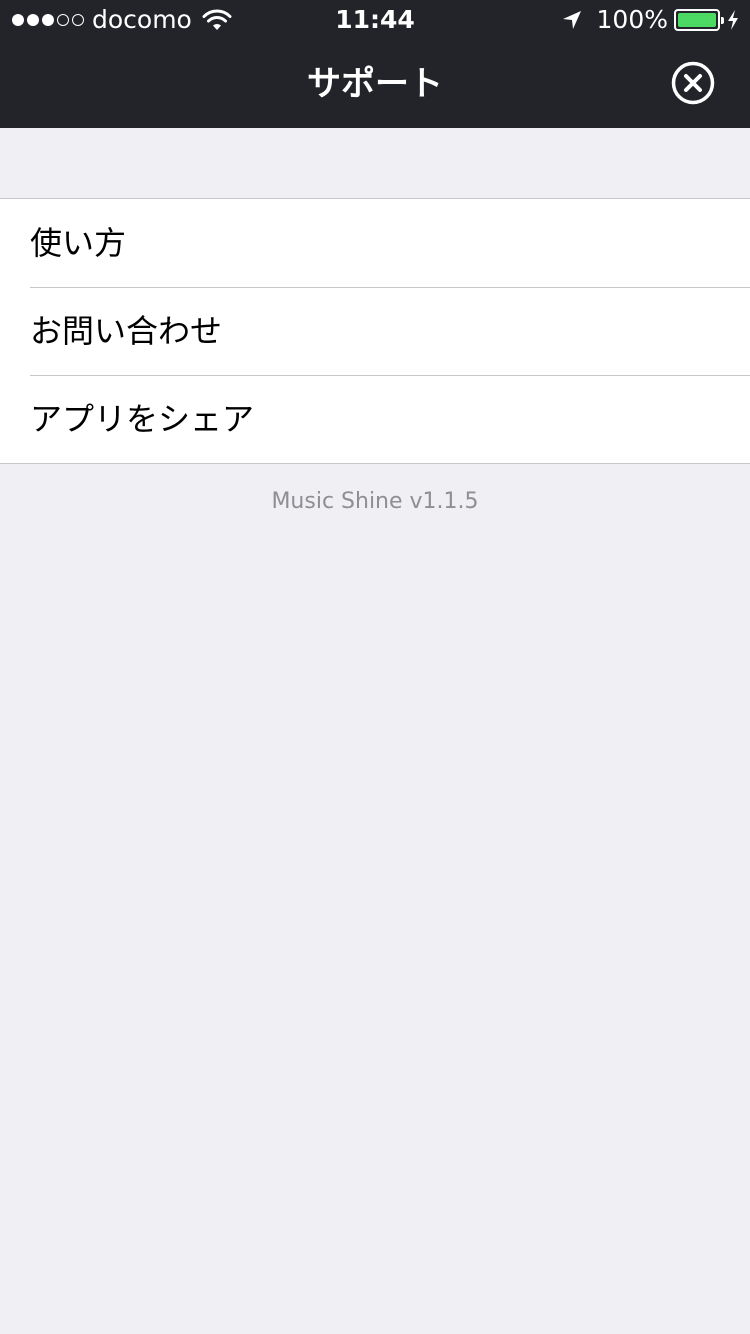  I want to click on battery-fill, so click(697, 20).